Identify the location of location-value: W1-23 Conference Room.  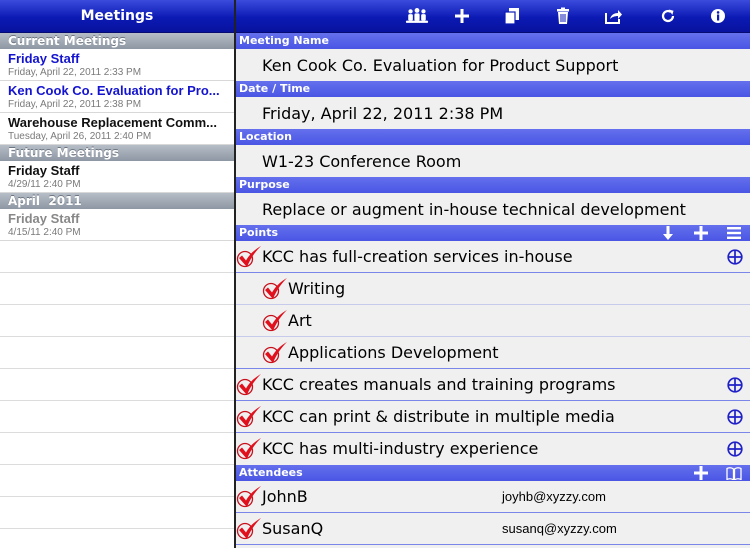
(362, 161).